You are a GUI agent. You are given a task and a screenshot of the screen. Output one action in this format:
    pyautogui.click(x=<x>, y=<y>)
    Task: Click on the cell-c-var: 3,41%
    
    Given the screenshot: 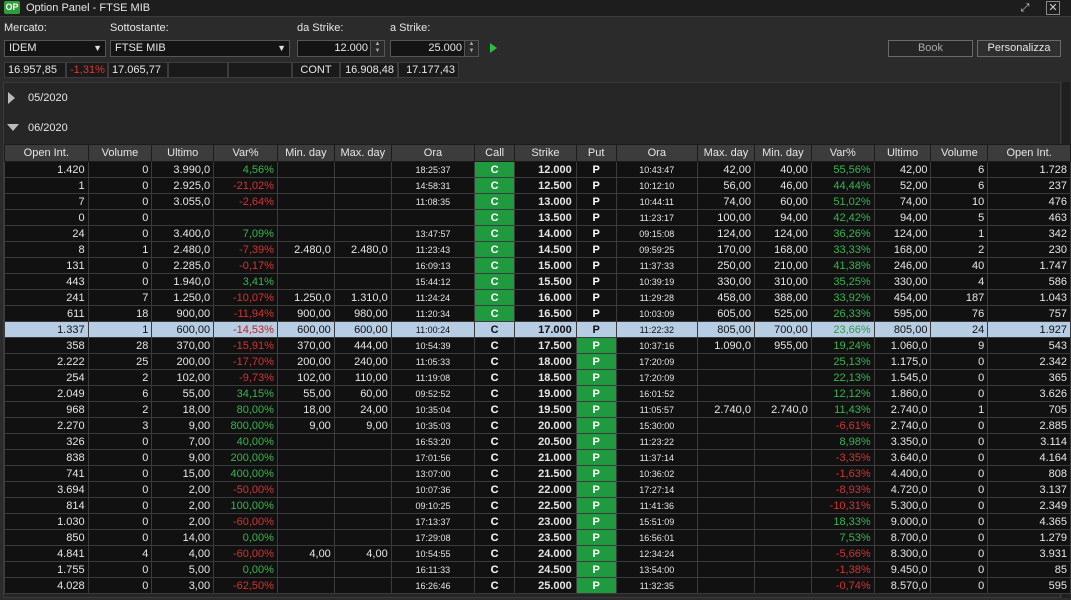 What is the action you would take?
    pyautogui.click(x=245, y=281)
    